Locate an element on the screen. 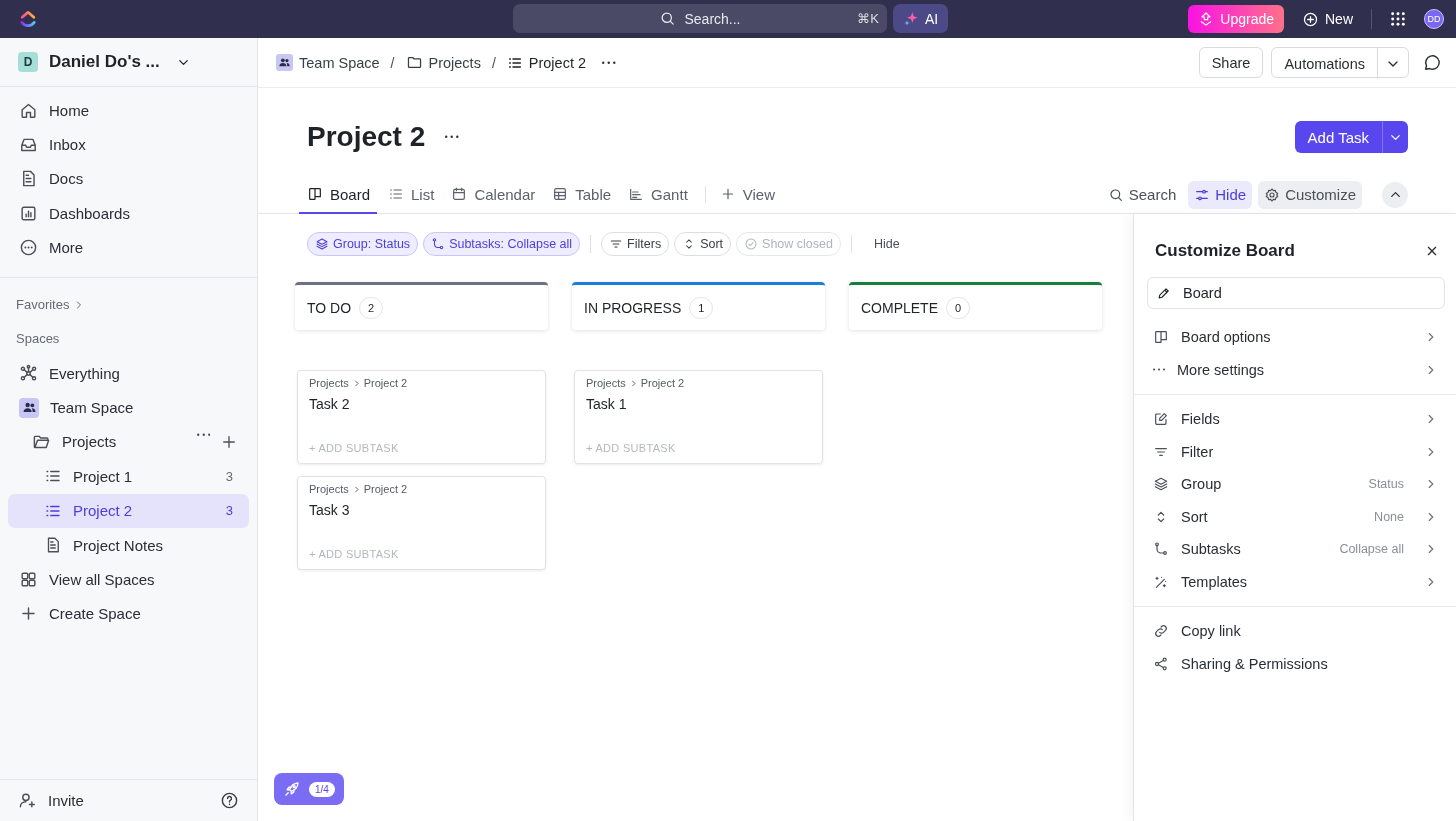 The image size is (1456, 821). grid-icon is located at coordinates (28, 579).